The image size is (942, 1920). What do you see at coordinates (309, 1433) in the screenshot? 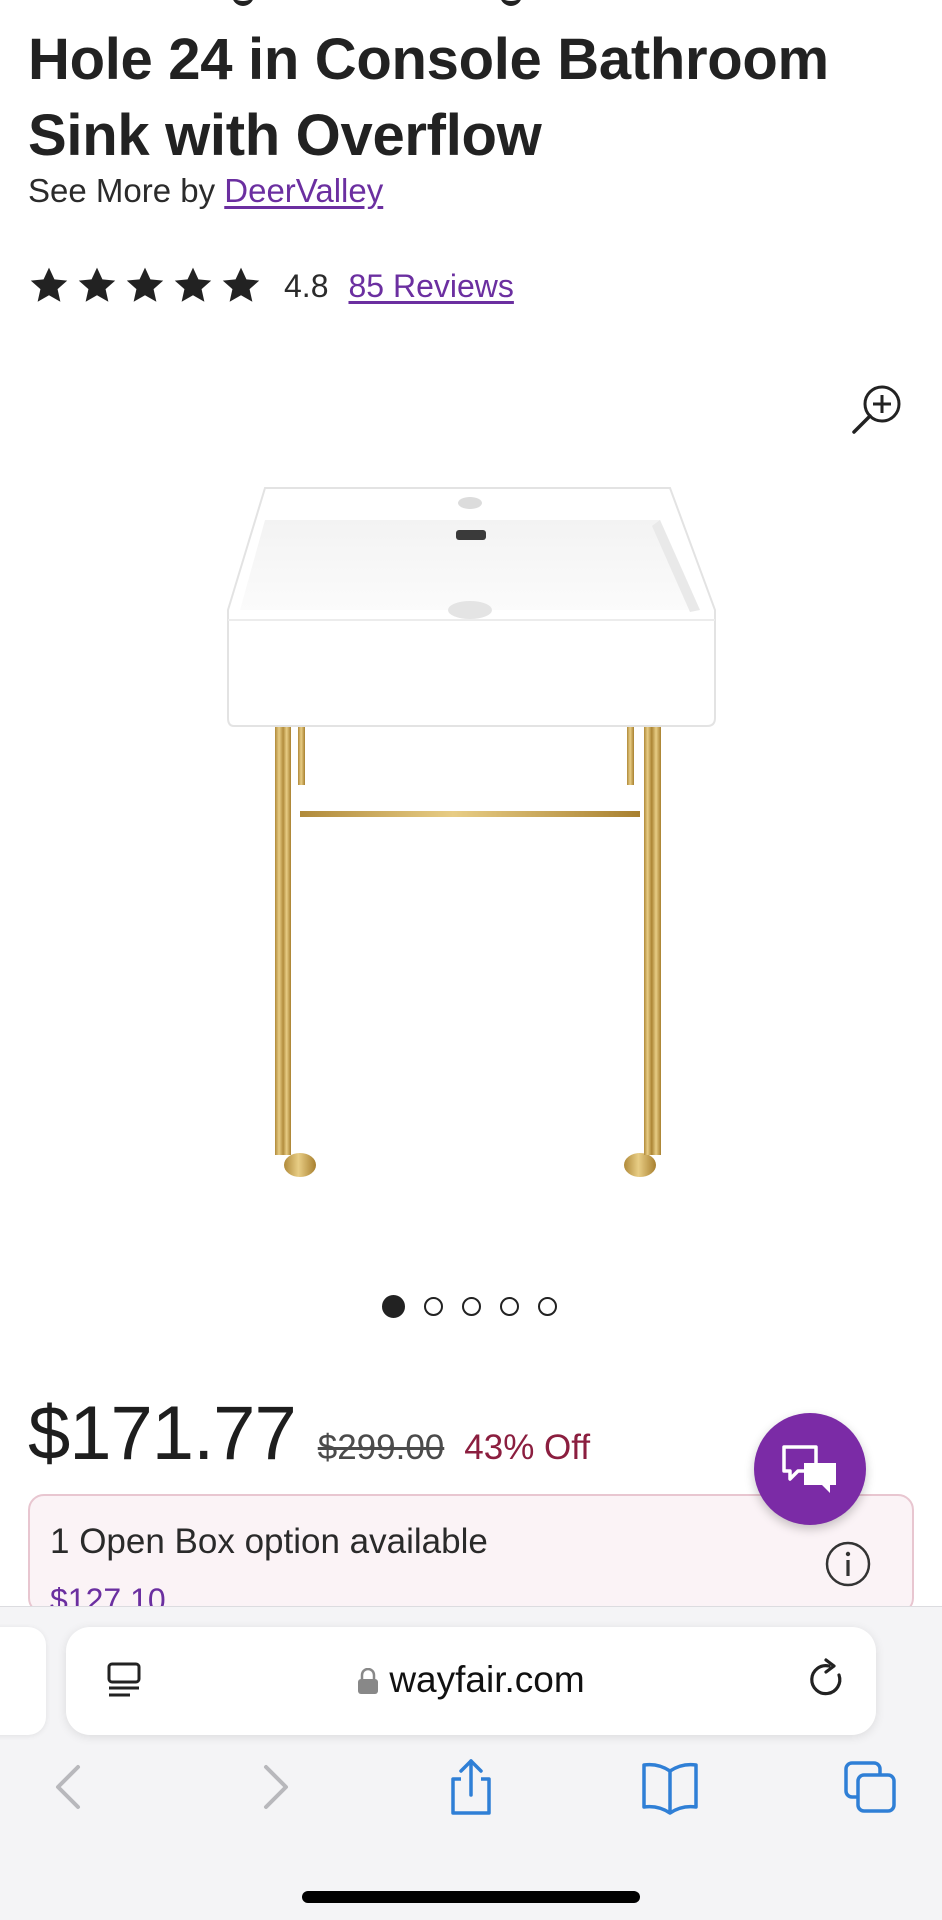
I see `price-row: $171.77 $299.00 43% Off` at bounding box center [309, 1433].